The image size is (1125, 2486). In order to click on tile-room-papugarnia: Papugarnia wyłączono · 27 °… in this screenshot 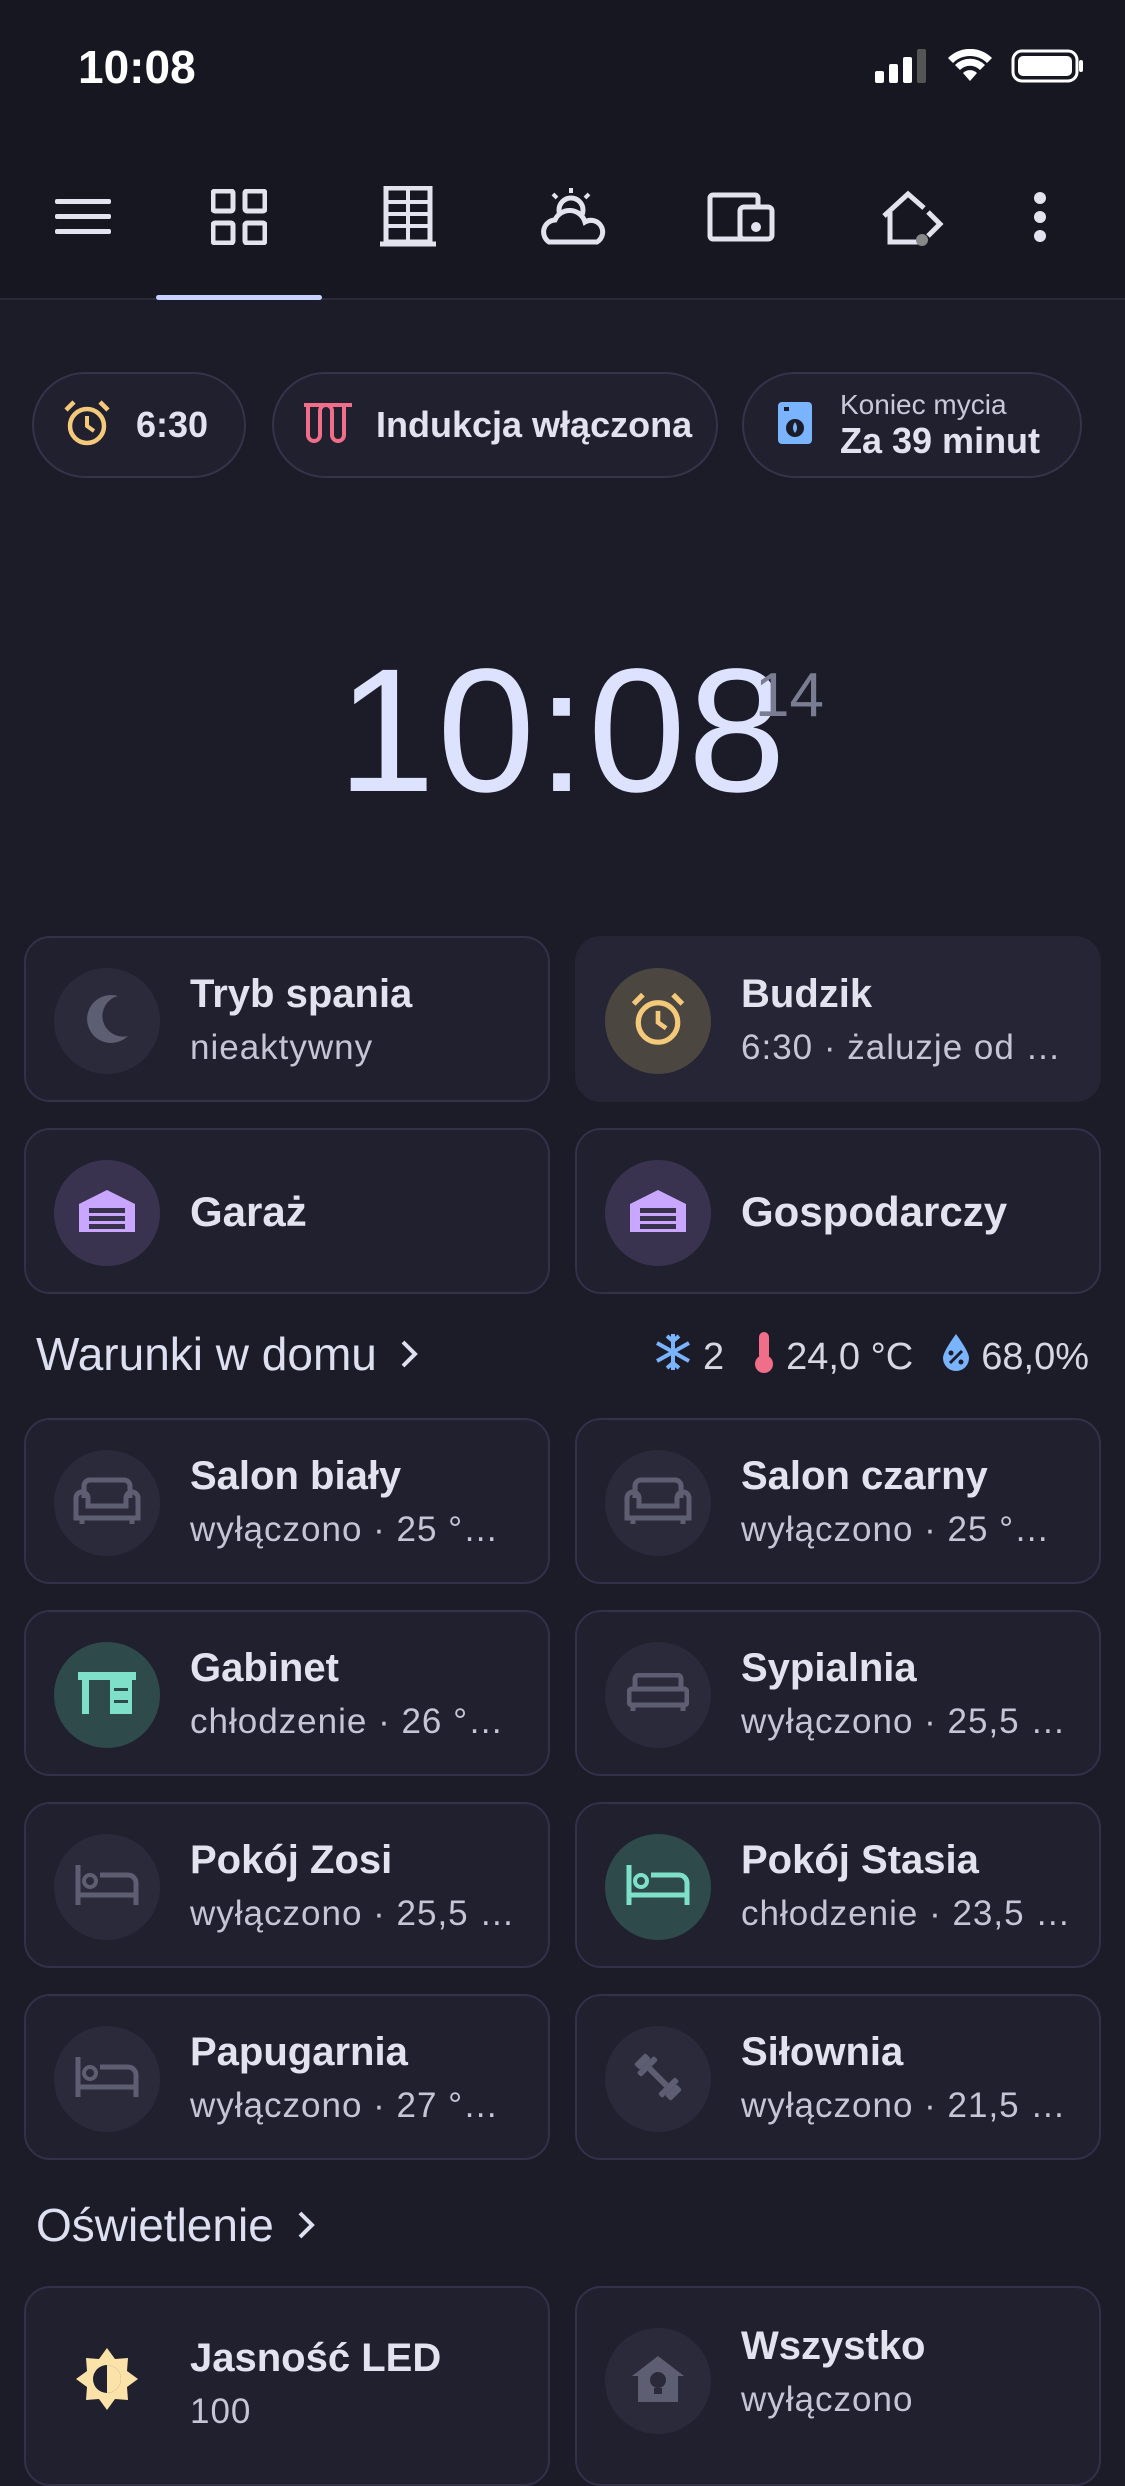, I will do `click(287, 2077)`.